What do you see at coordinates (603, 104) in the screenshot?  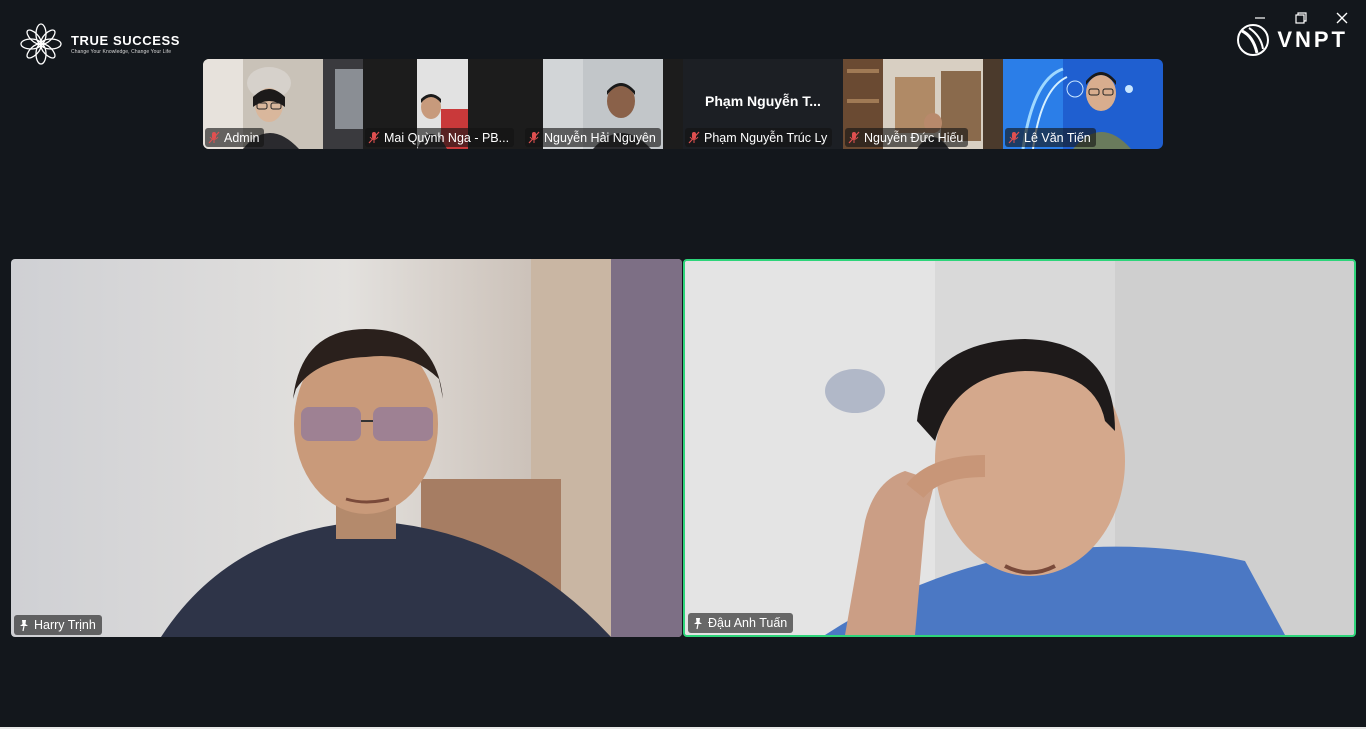 I see `participant-thumbnail: Nguyễn Hải Nguyên` at bounding box center [603, 104].